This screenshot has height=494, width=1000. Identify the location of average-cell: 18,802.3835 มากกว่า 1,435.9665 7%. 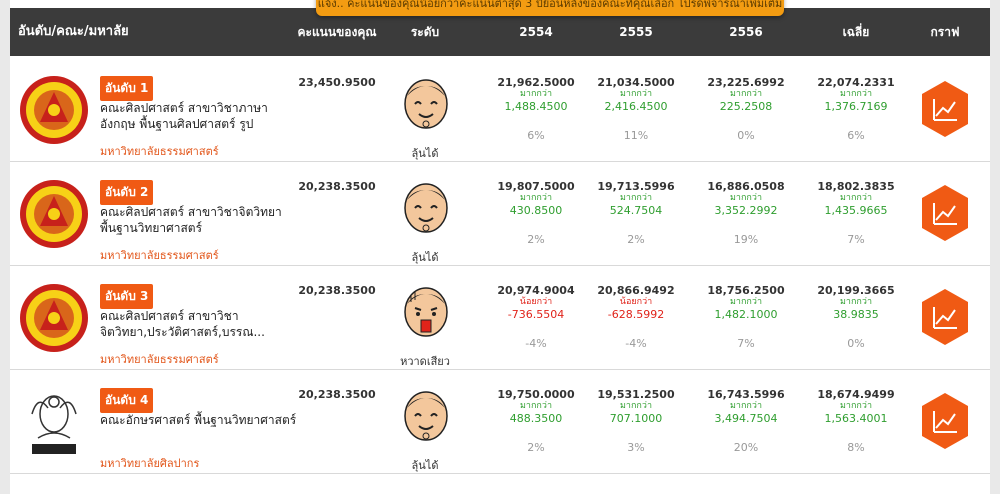
(856, 213).